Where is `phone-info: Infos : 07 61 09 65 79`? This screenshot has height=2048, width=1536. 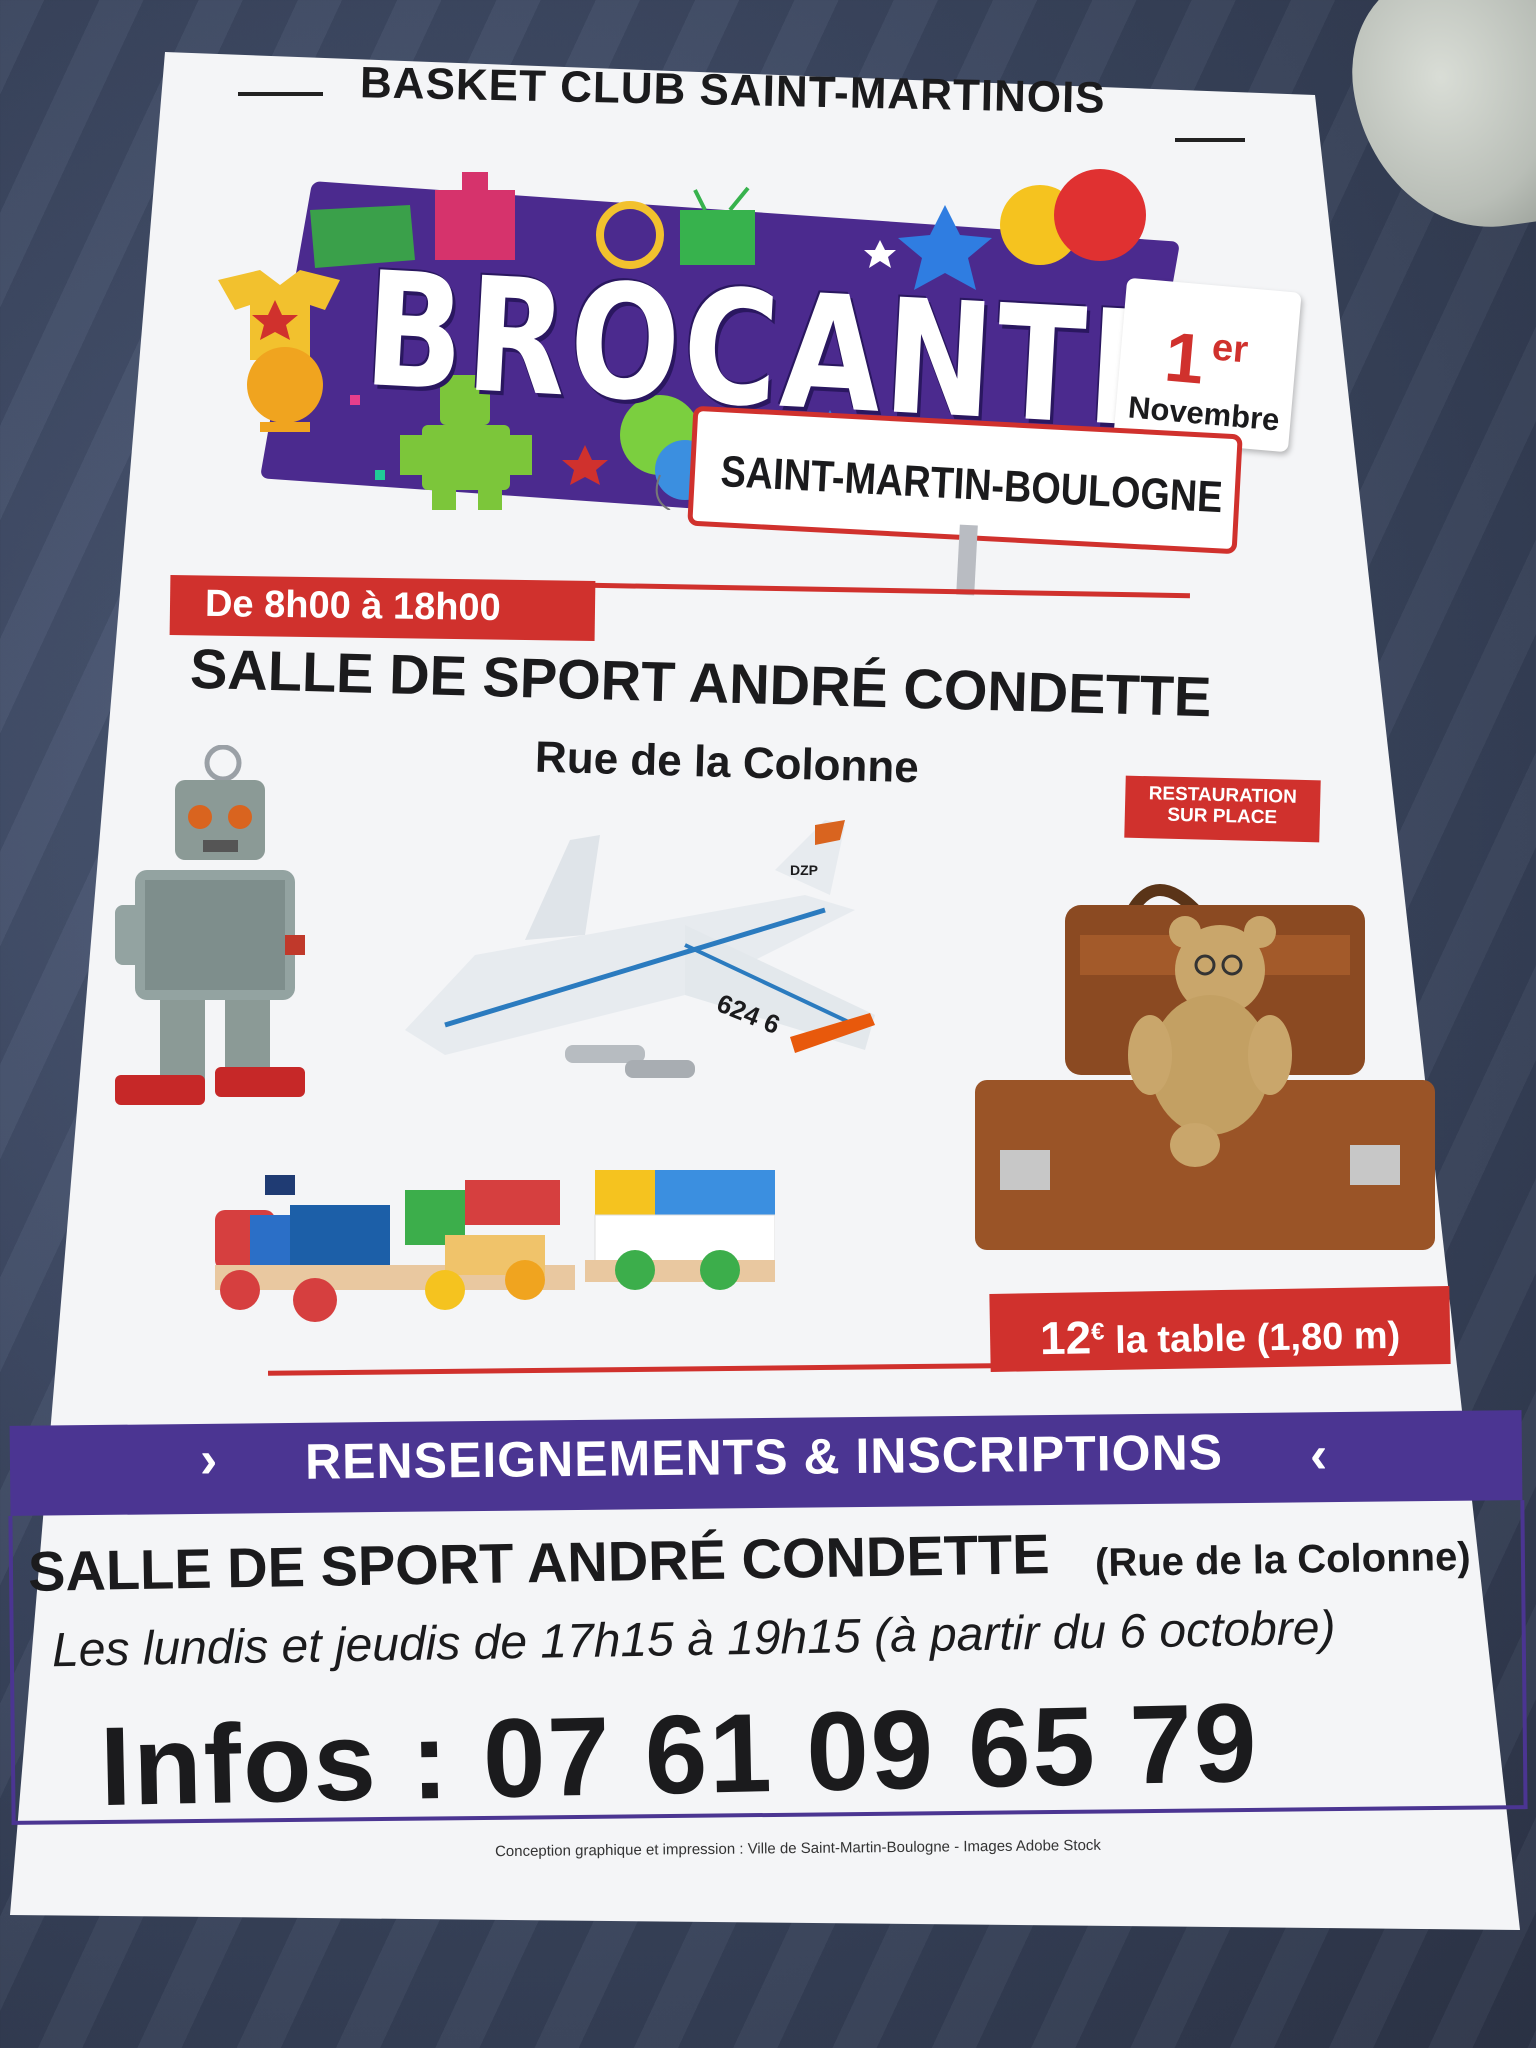
phone-info: Infos : 07 61 09 65 79 is located at coordinates (679, 1754).